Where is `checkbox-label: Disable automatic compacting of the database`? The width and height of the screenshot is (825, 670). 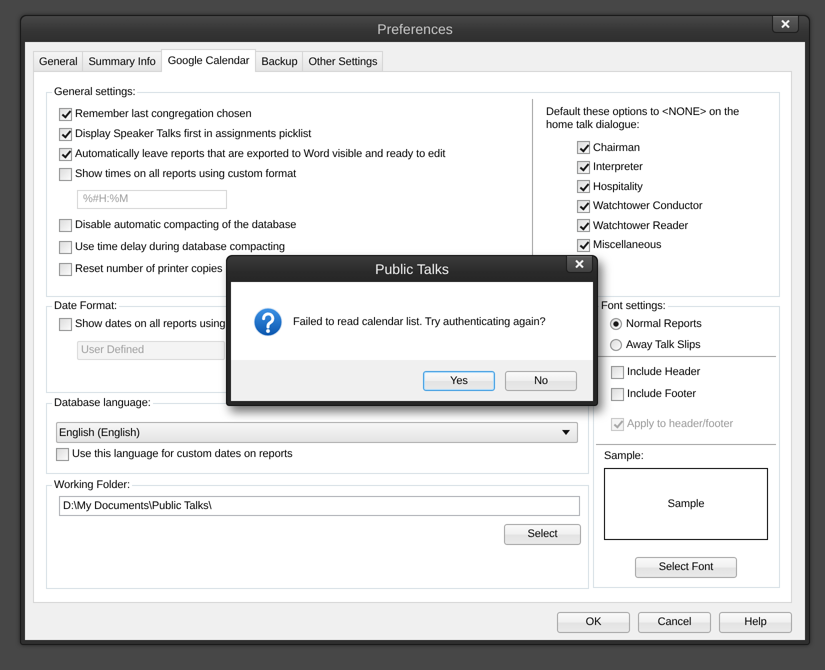
checkbox-label: Disable automatic compacting of the database is located at coordinates (185, 225).